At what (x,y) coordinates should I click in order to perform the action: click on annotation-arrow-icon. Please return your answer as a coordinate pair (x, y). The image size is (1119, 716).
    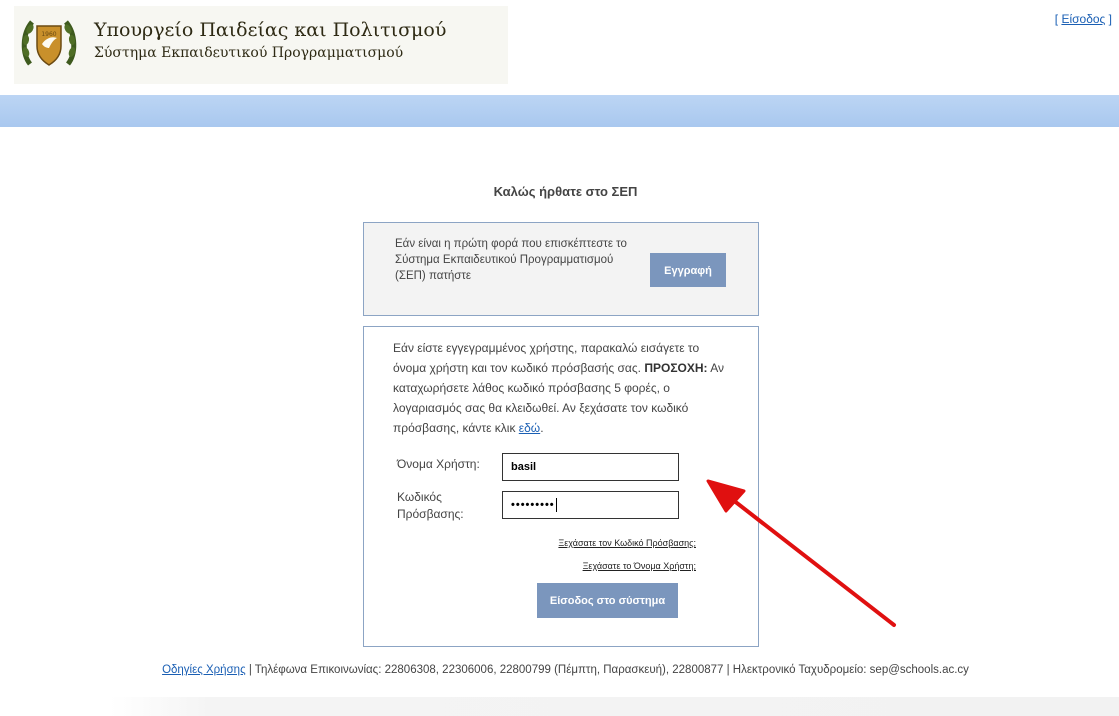
    Looking at the image, I should click on (801, 553).